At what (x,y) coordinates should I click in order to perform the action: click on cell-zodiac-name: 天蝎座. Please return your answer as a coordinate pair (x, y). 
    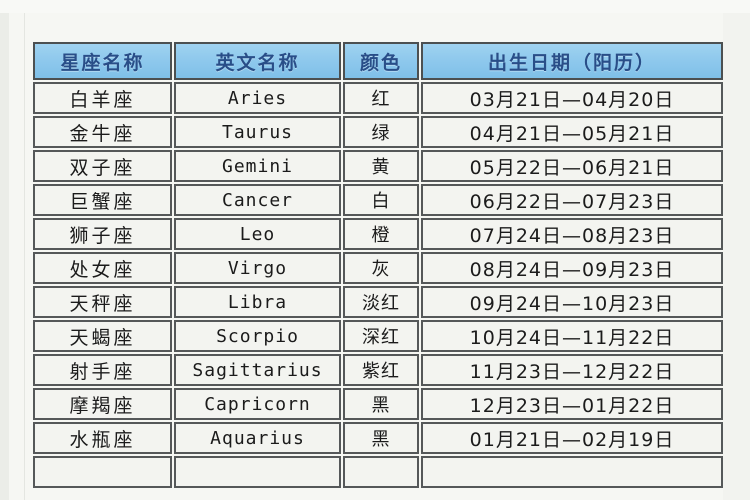
    Looking at the image, I should click on (102, 336).